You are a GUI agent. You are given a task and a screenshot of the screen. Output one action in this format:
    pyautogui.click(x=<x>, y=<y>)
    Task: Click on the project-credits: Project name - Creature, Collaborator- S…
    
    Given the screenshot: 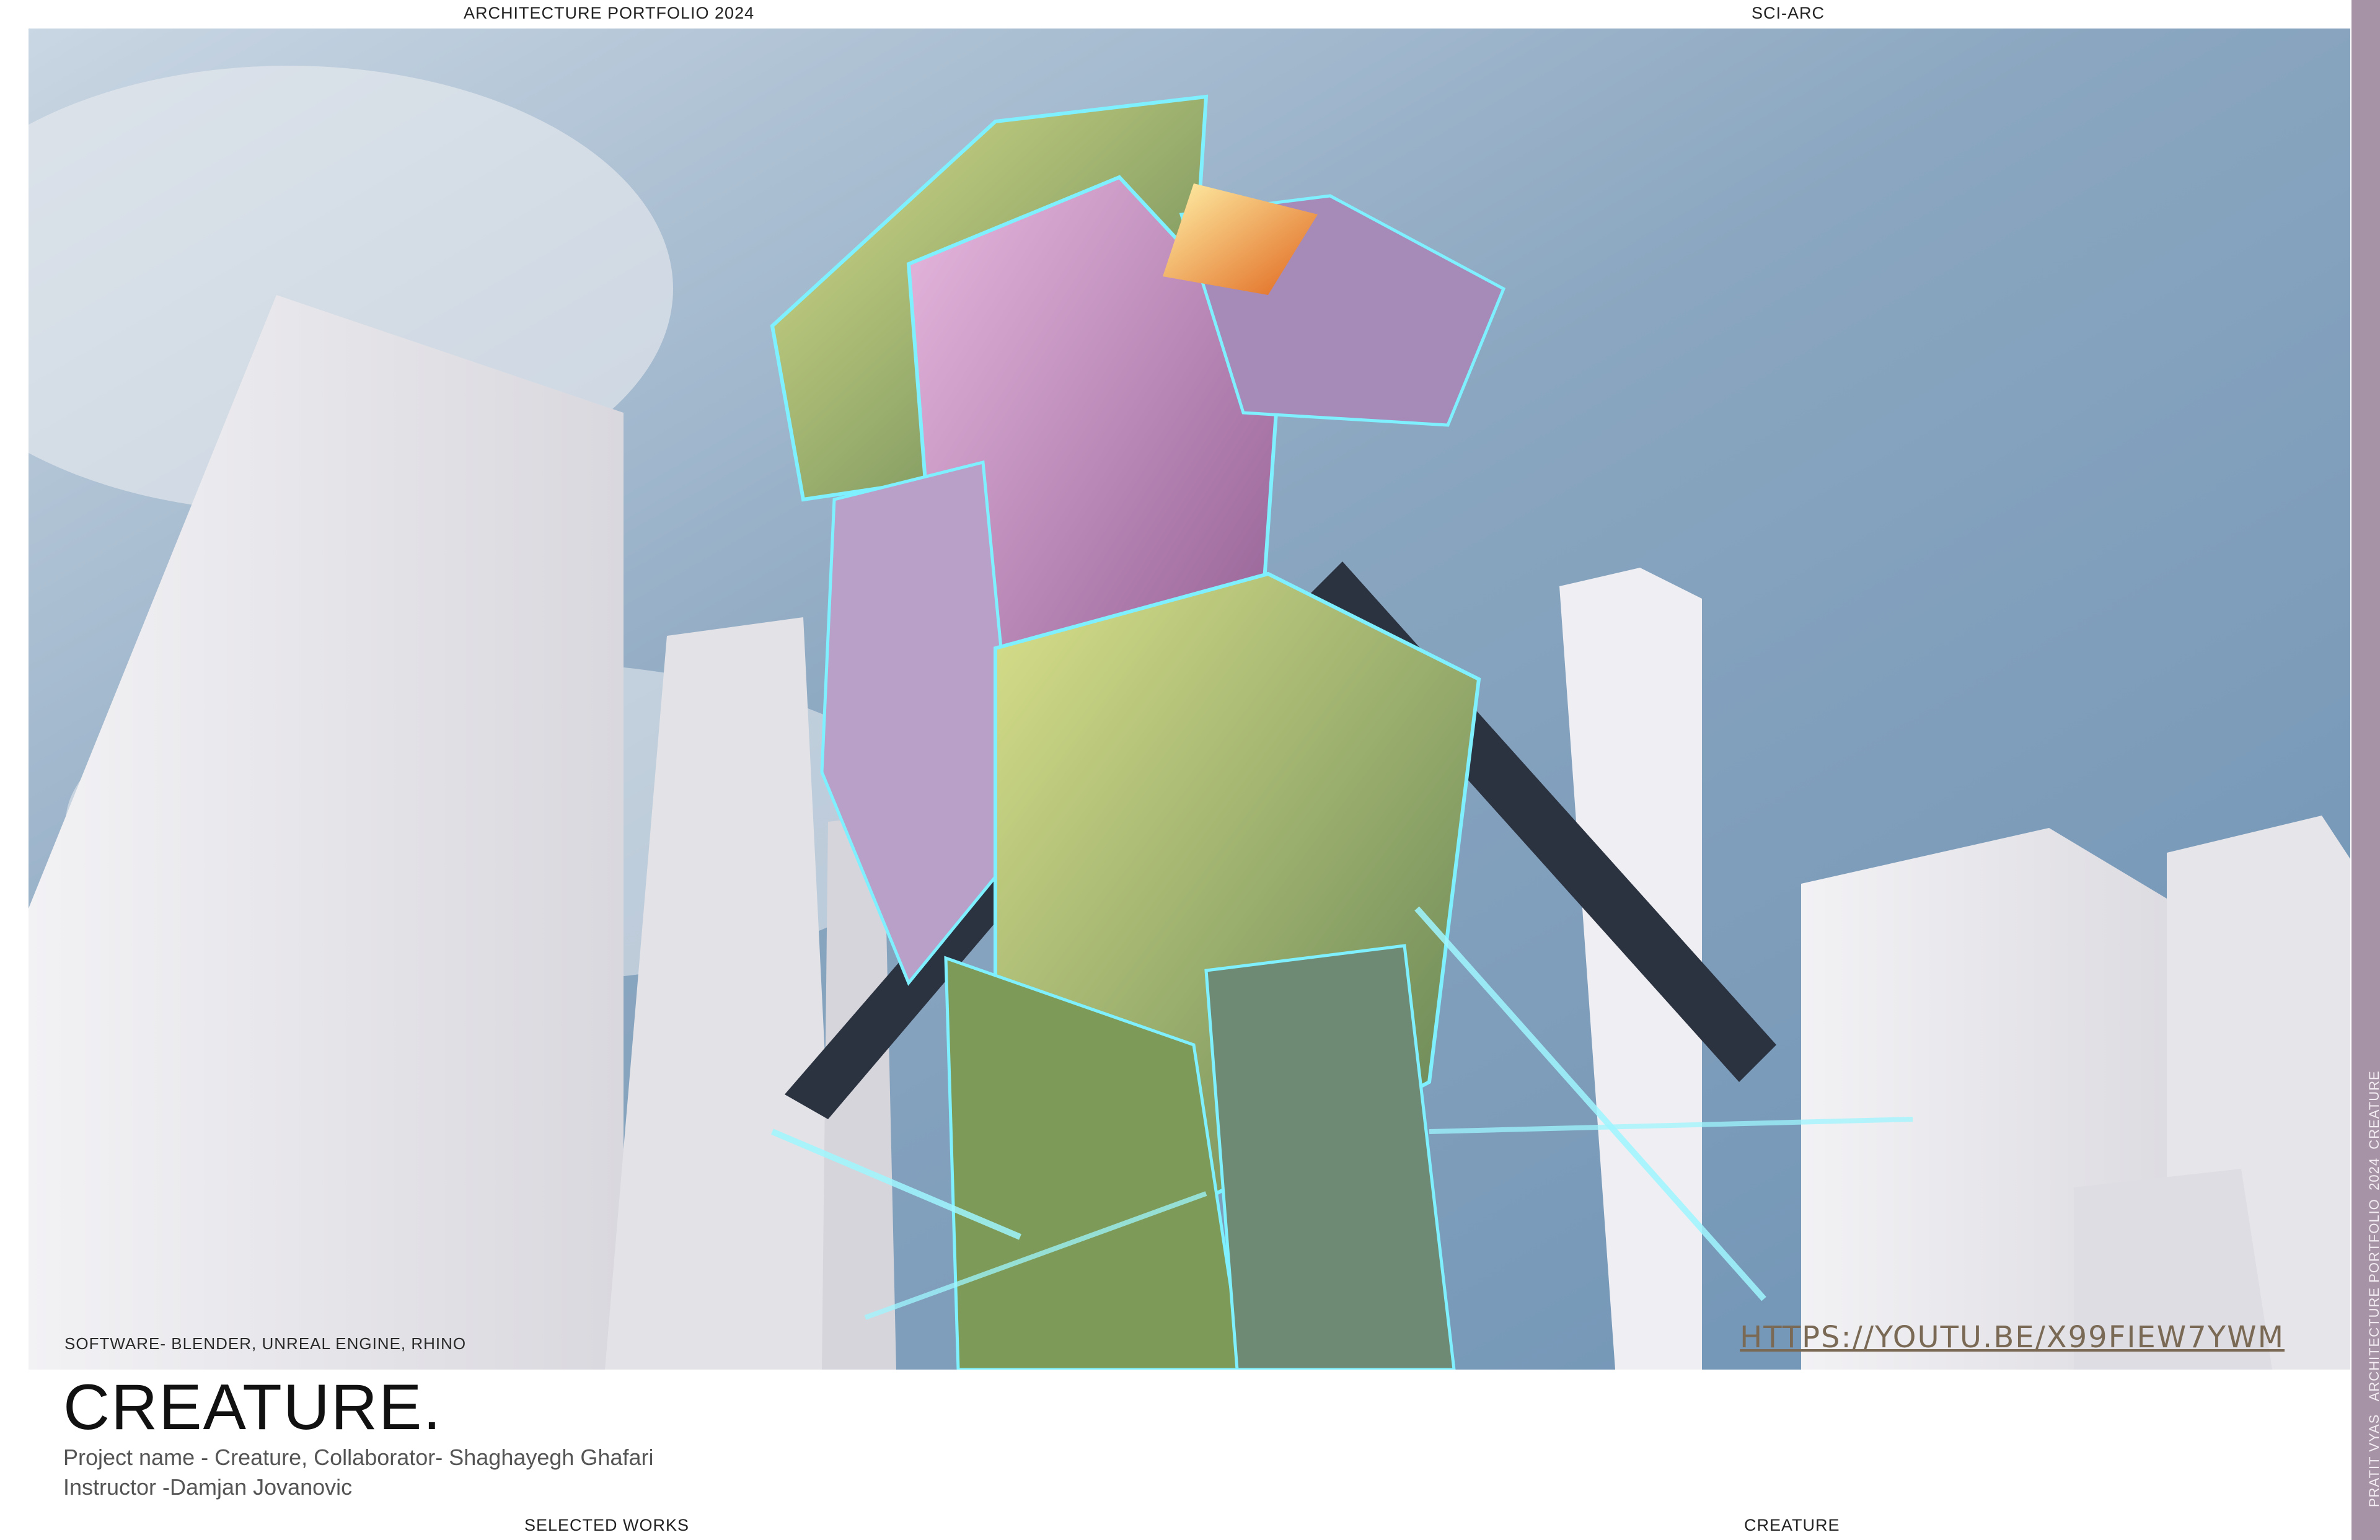 What is the action you would take?
    pyautogui.click(x=358, y=1472)
    